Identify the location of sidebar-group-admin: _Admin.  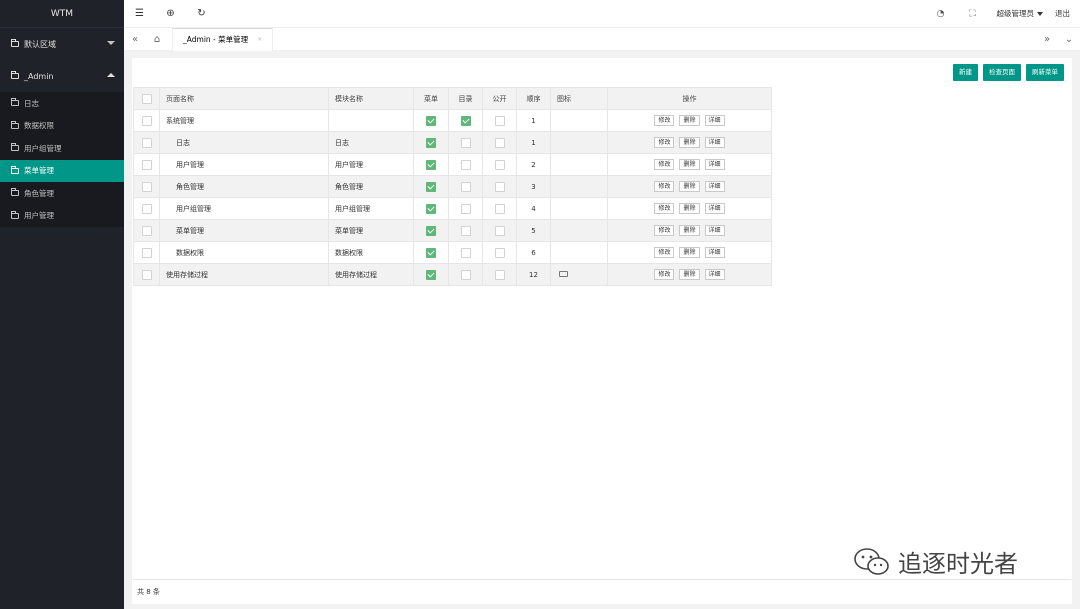
(62, 76).